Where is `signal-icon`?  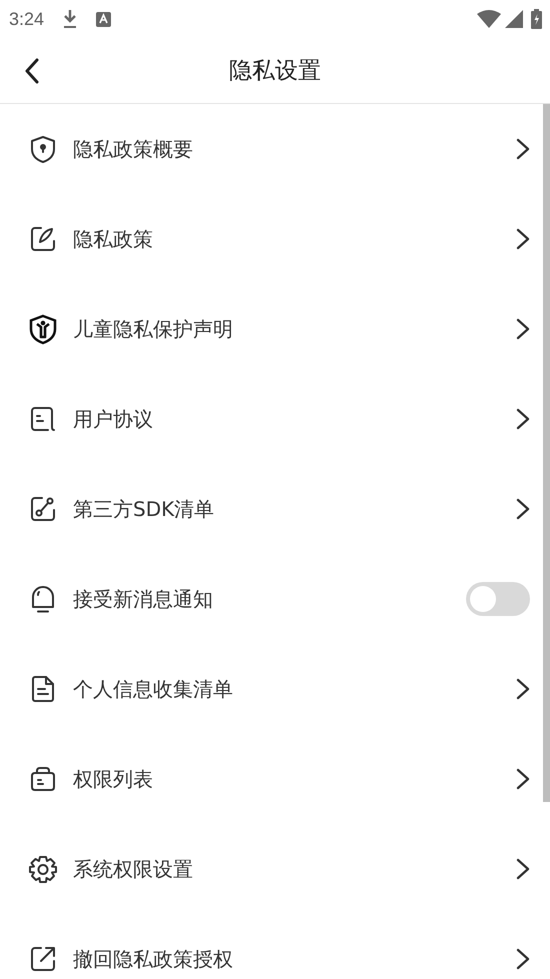
signal-icon is located at coordinates (514, 19).